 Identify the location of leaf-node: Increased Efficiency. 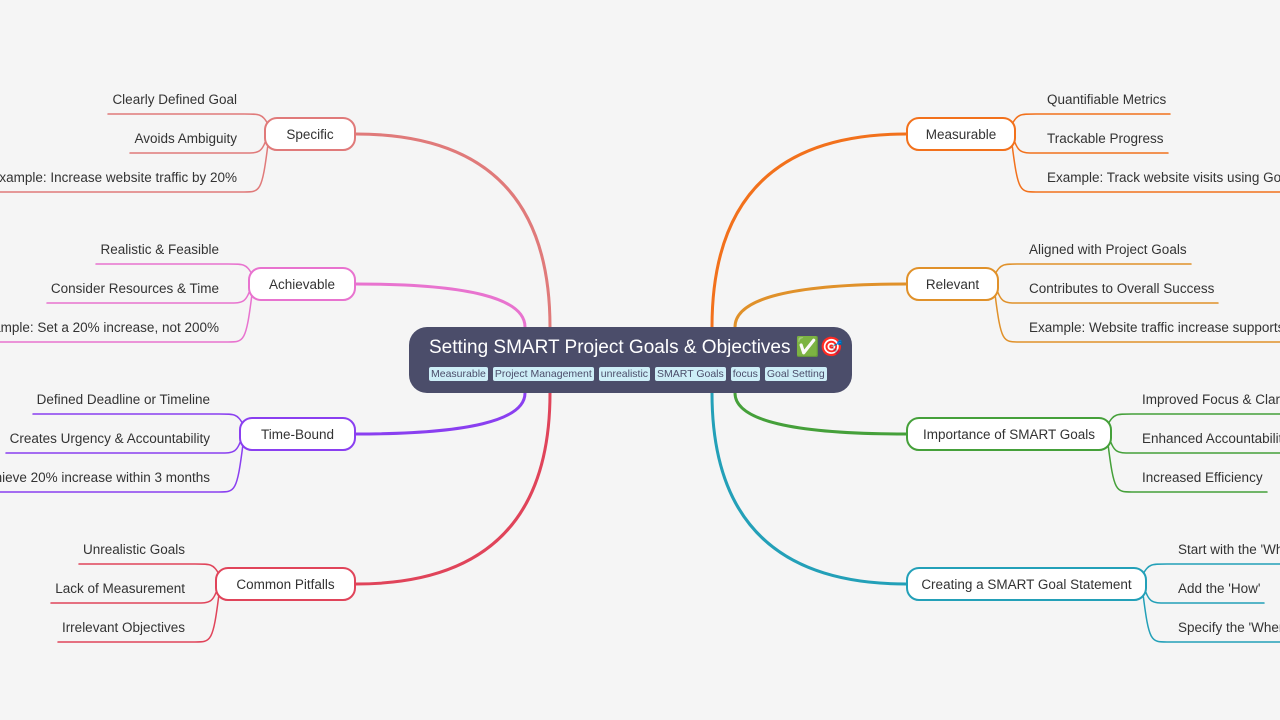
(1202, 478).